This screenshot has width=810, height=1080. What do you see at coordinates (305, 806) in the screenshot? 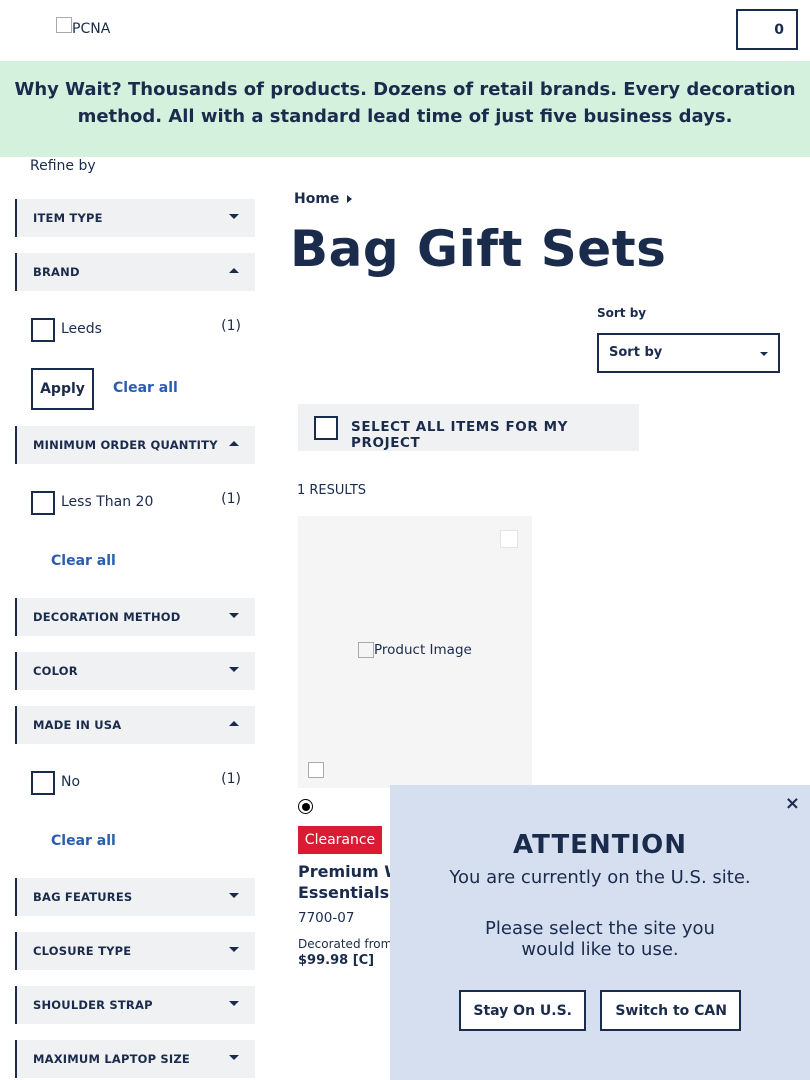
I see `color-swatch-black` at bounding box center [305, 806].